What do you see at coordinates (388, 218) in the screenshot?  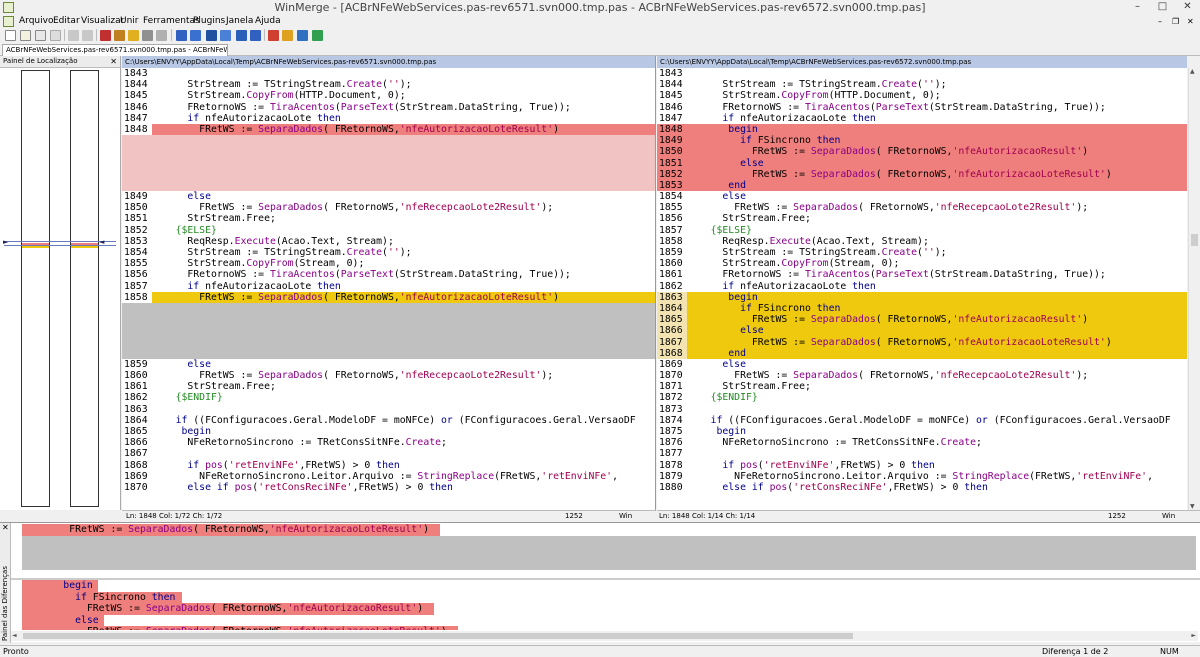 I see `code-line: 1851 StrStream.Free;` at bounding box center [388, 218].